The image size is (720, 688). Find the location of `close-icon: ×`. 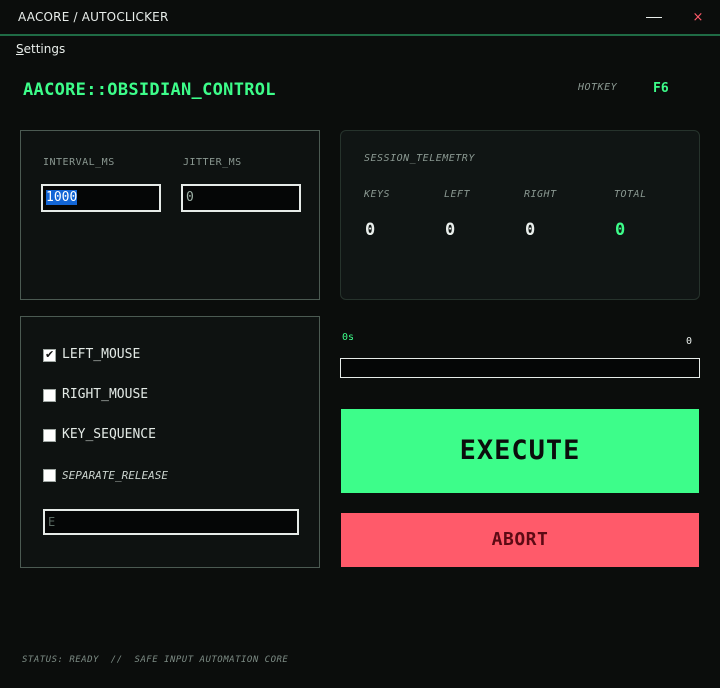

close-icon: × is located at coordinates (698, 17).